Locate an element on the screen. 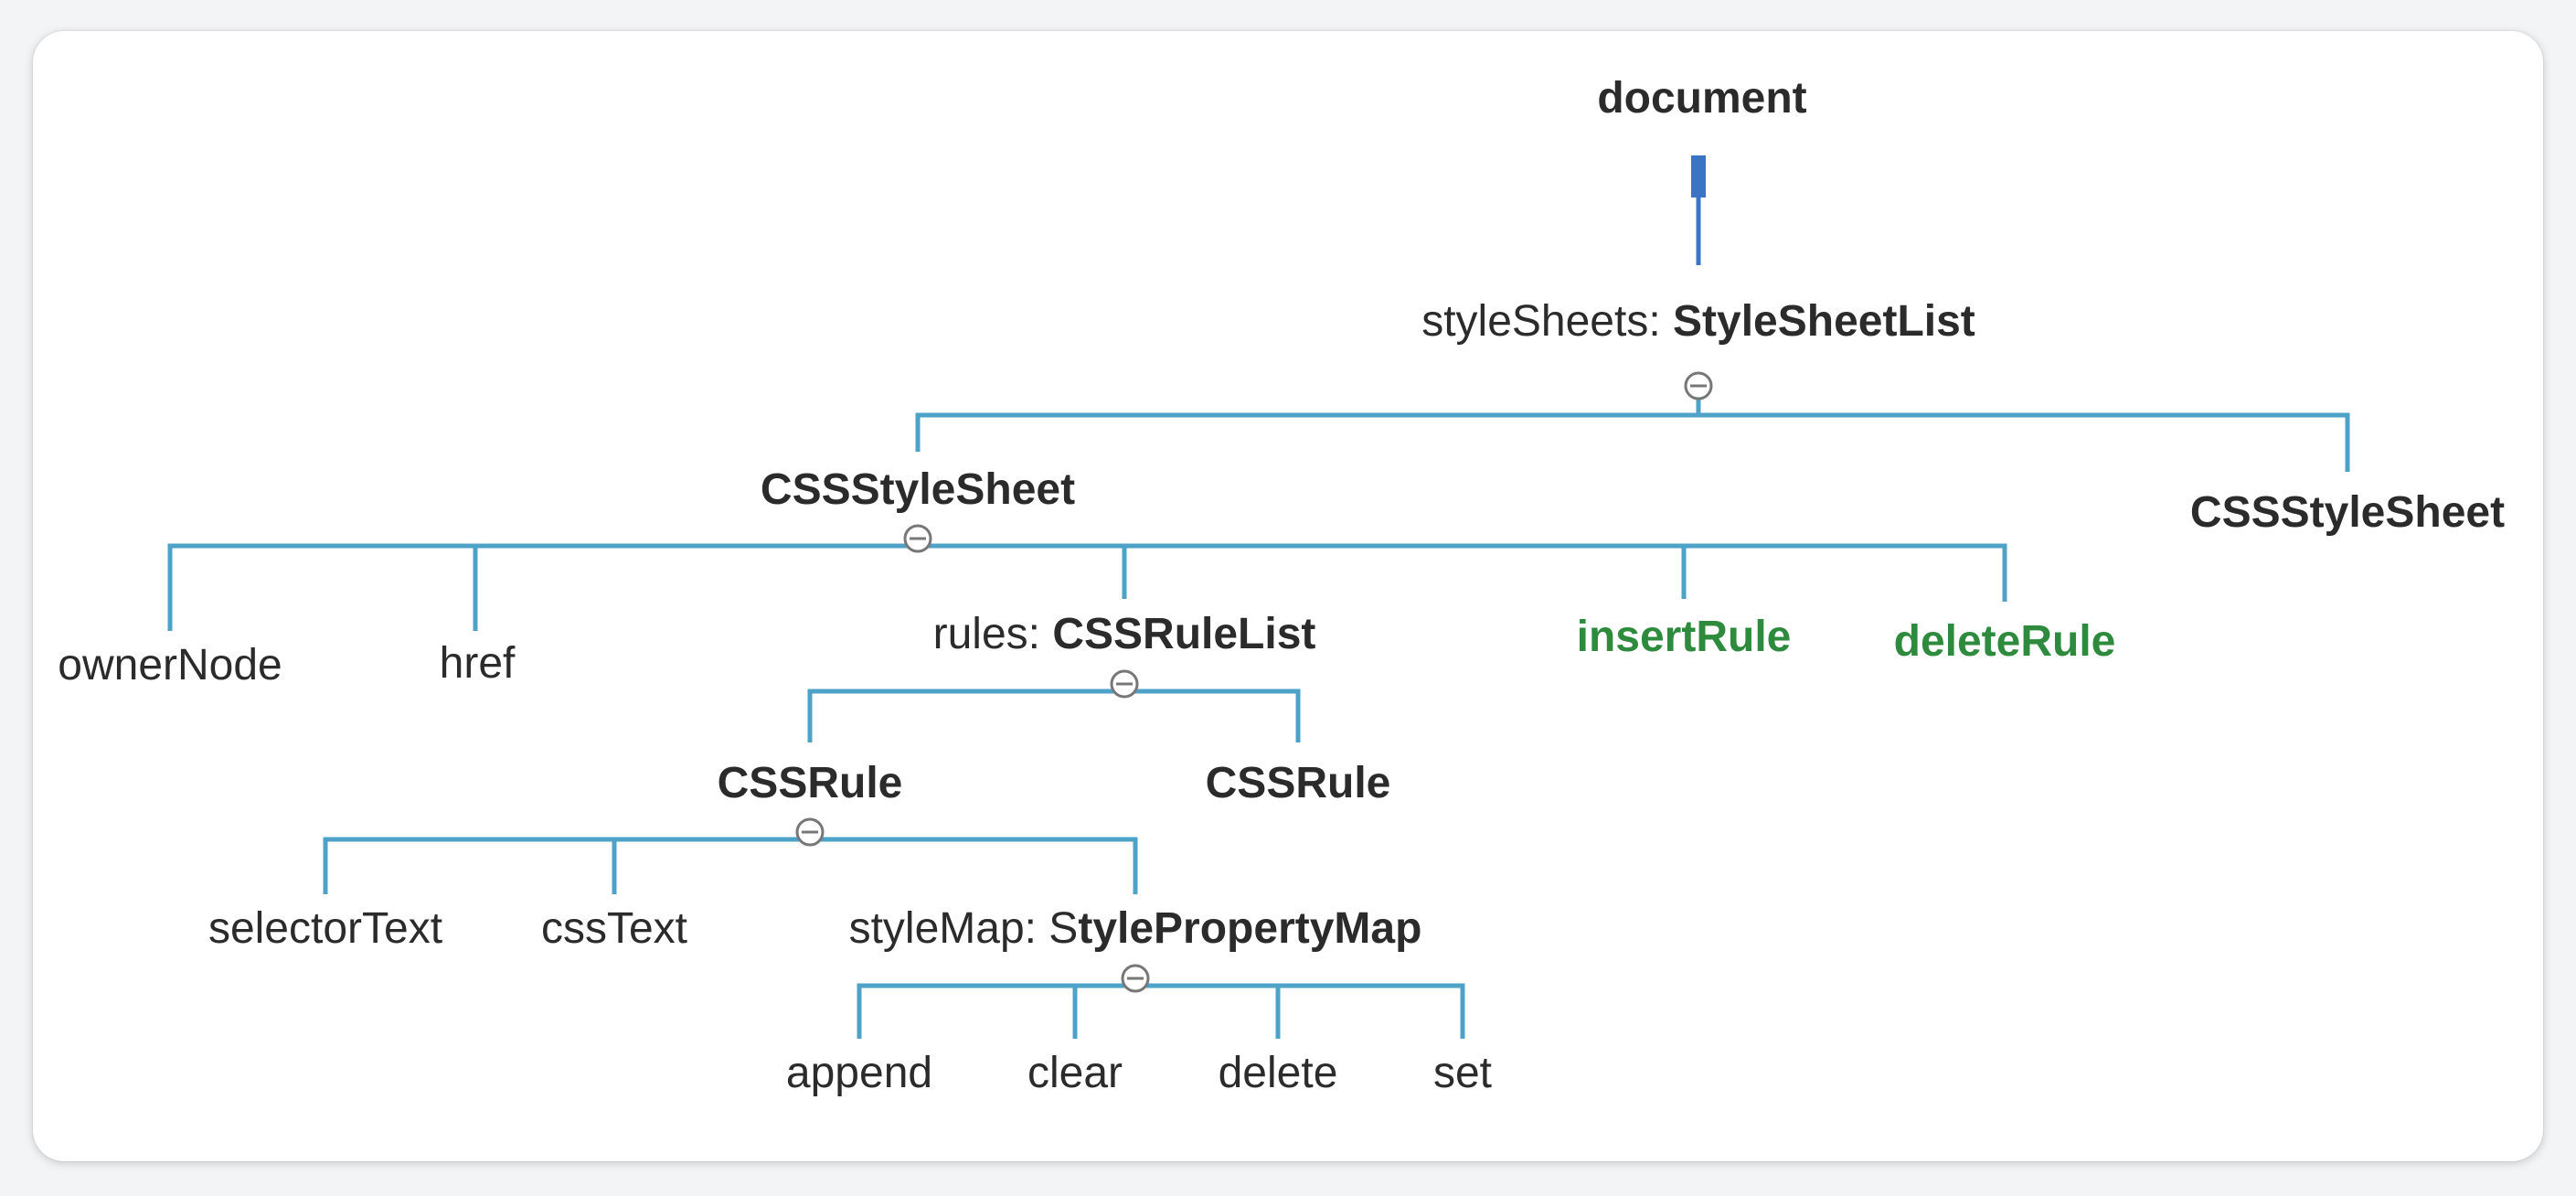 The height and width of the screenshot is (1196, 2576). node-stylesheets-prop: styleSheets: is located at coordinates (1547, 321).